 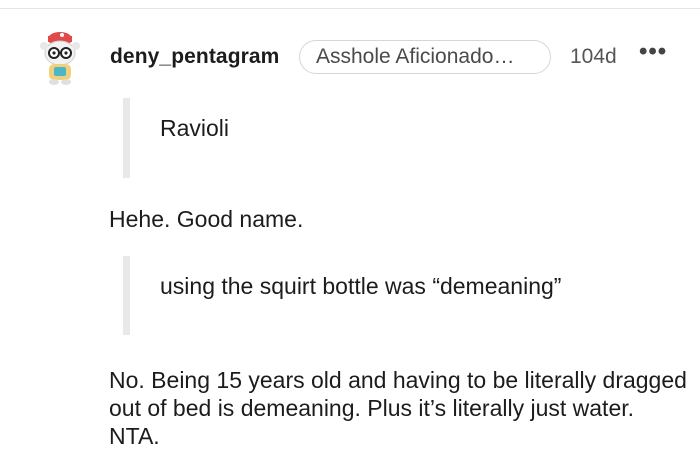 I want to click on snoo-avatar-icon, so click(x=60, y=58).